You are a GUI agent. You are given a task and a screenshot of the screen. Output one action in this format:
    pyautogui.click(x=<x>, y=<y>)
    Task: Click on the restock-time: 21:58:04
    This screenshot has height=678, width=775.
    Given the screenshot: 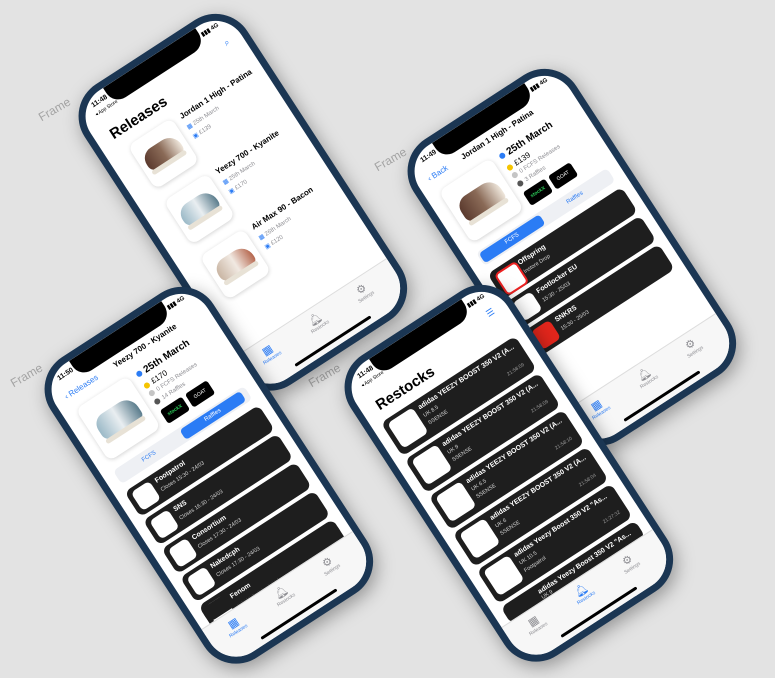 What is the action you would take?
    pyautogui.click(x=587, y=480)
    